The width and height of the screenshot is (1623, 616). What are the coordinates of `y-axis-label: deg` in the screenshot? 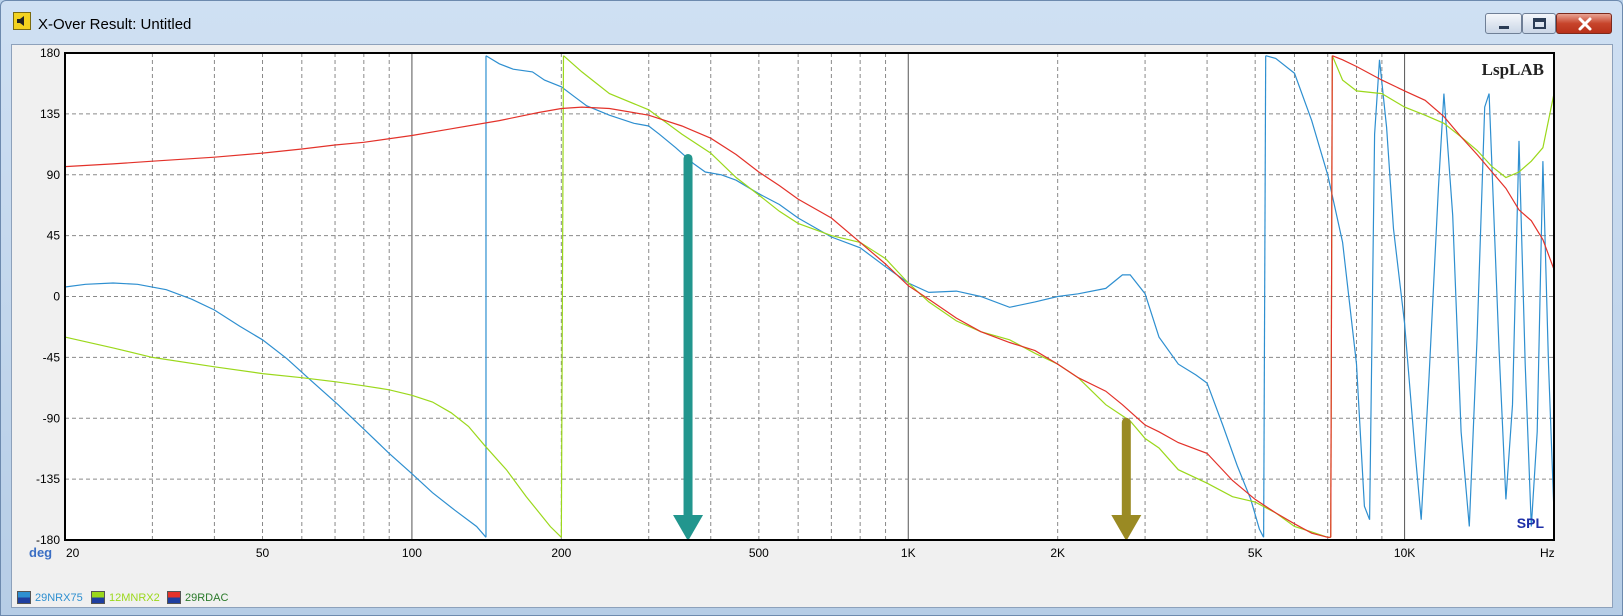 It's located at (40, 552).